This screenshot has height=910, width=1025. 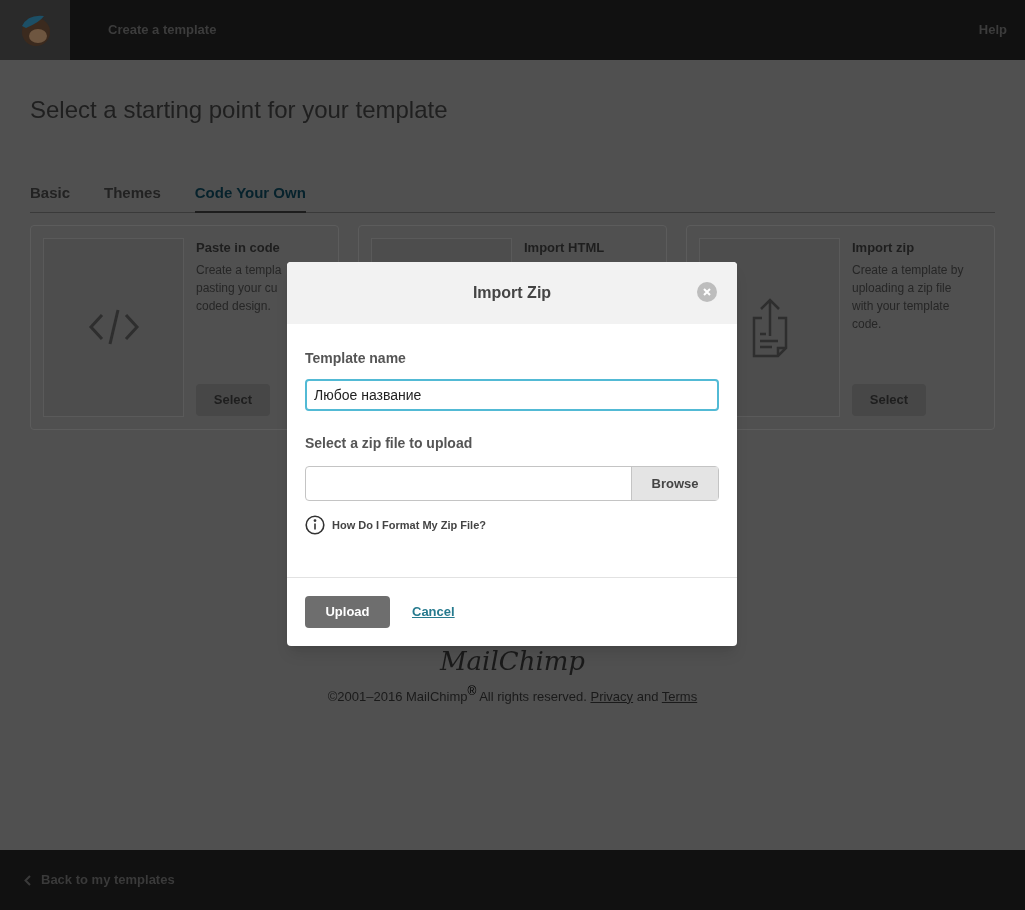 What do you see at coordinates (512, 395) in the screenshot?
I see `template-name-field: Любое название` at bounding box center [512, 395].